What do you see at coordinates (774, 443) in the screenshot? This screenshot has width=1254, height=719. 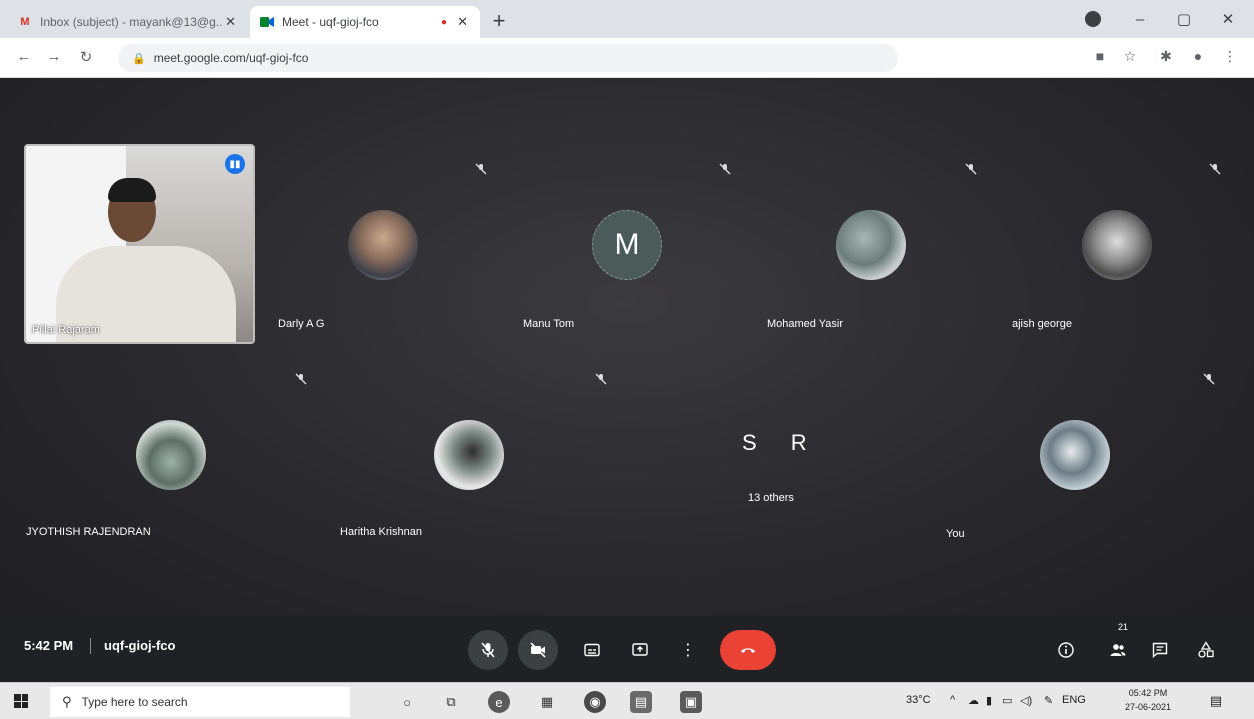 I see `others-tile: S R` at bounding box center [774, 443].